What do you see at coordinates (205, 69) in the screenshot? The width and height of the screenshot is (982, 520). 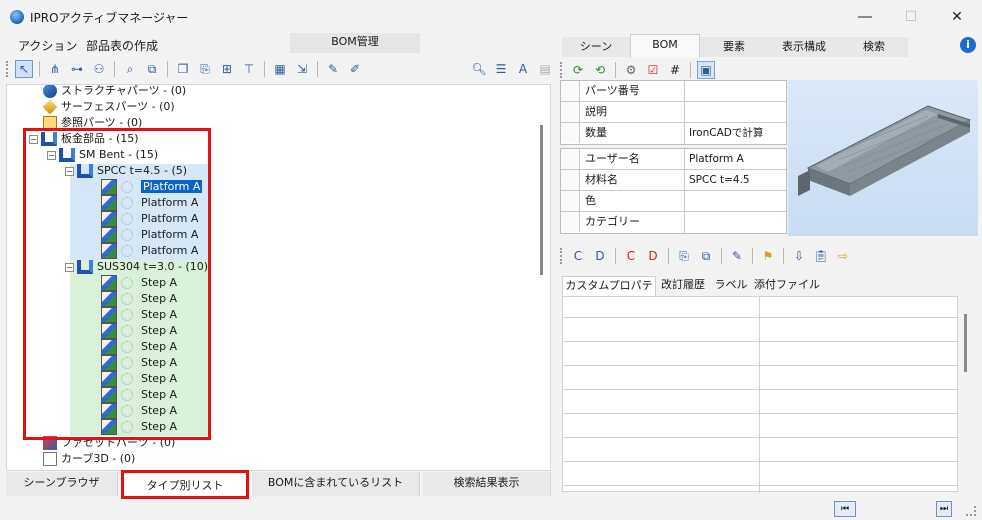 I see `part-move-icon: ⎘` at bounding box center [205, 69].